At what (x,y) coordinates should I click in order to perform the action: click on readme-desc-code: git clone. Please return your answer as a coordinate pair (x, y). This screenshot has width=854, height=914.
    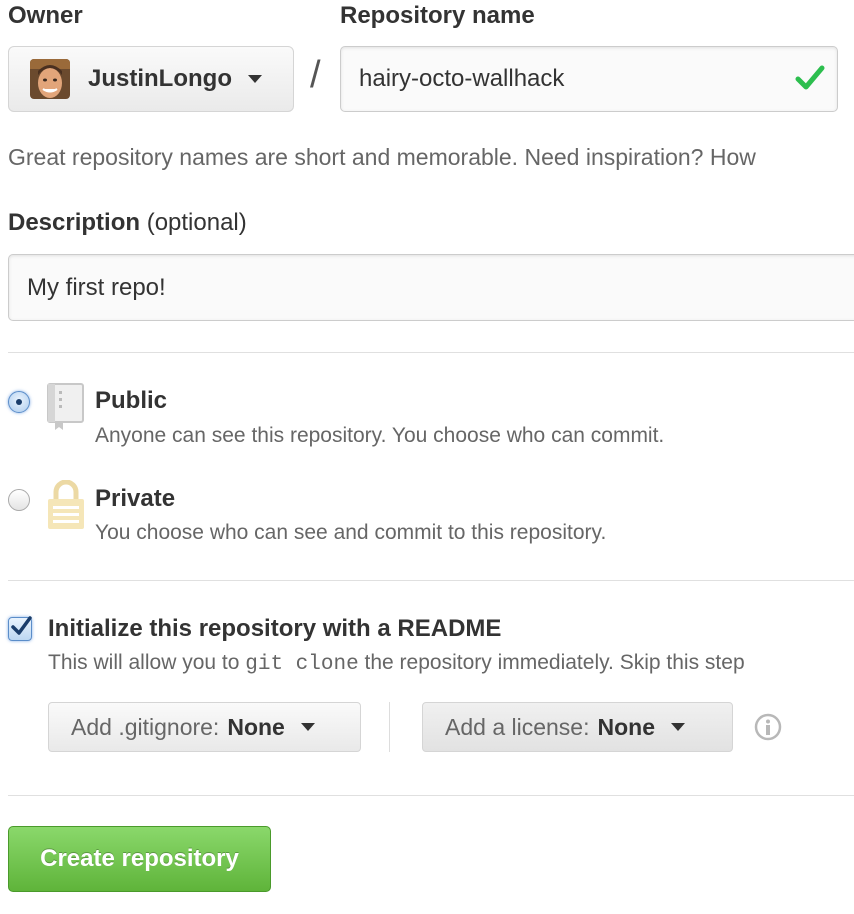
    Looking at the image, I should click on (302, 664).